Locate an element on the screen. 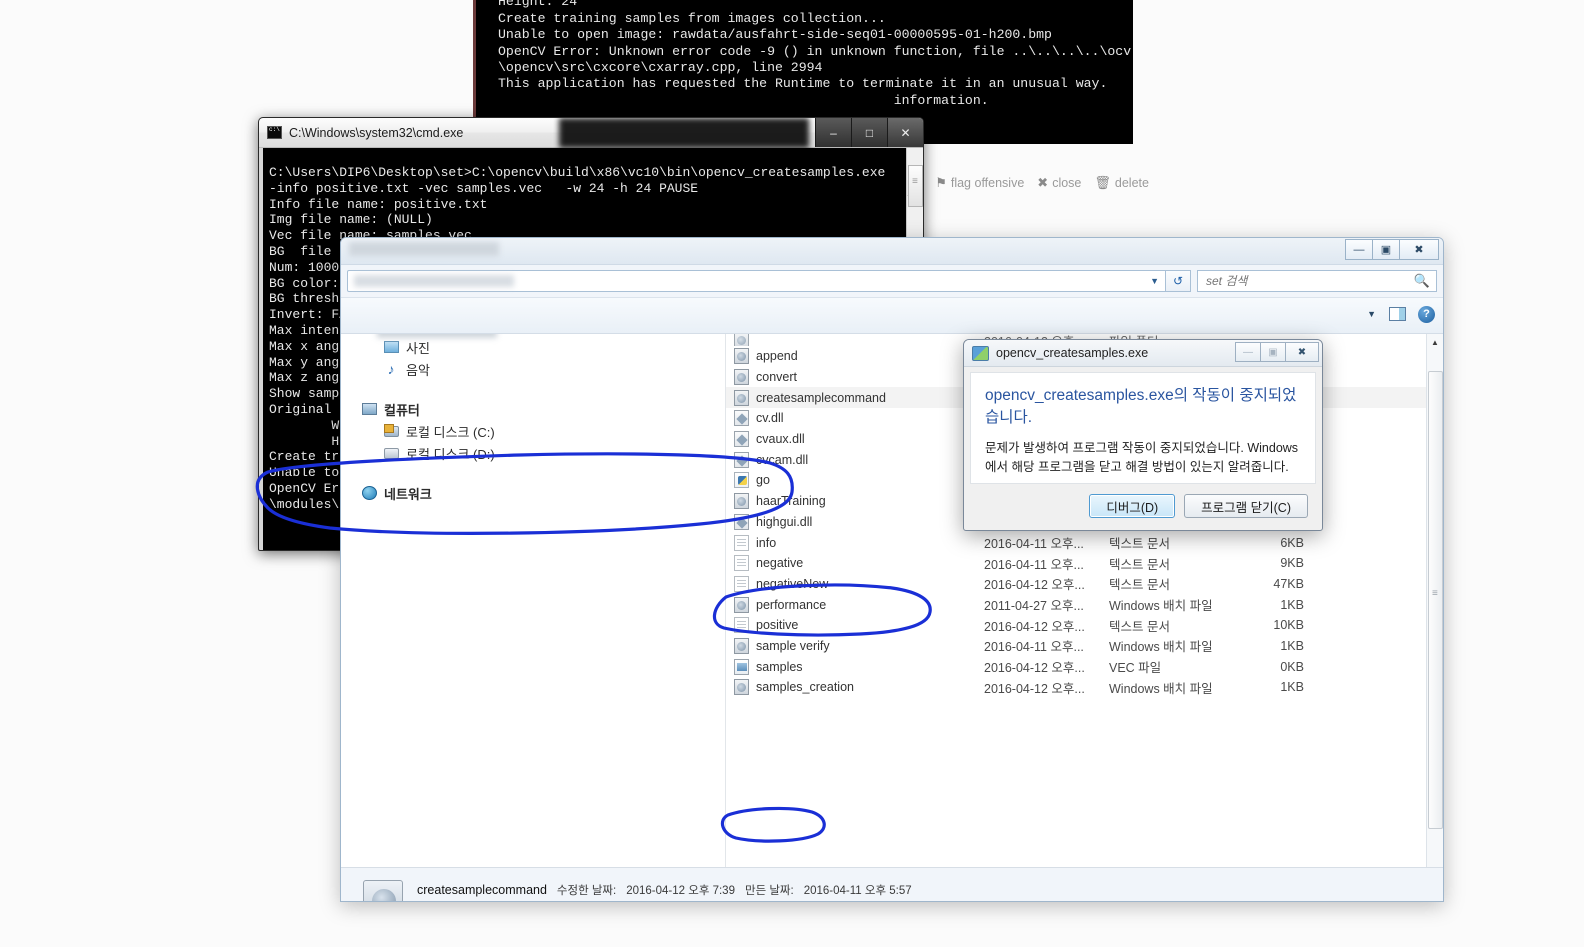 The height and width of the screenshot is (947, 1584). explorer-window-buttons: ― ▣ ✖ is located at coordinates (1392, 249).